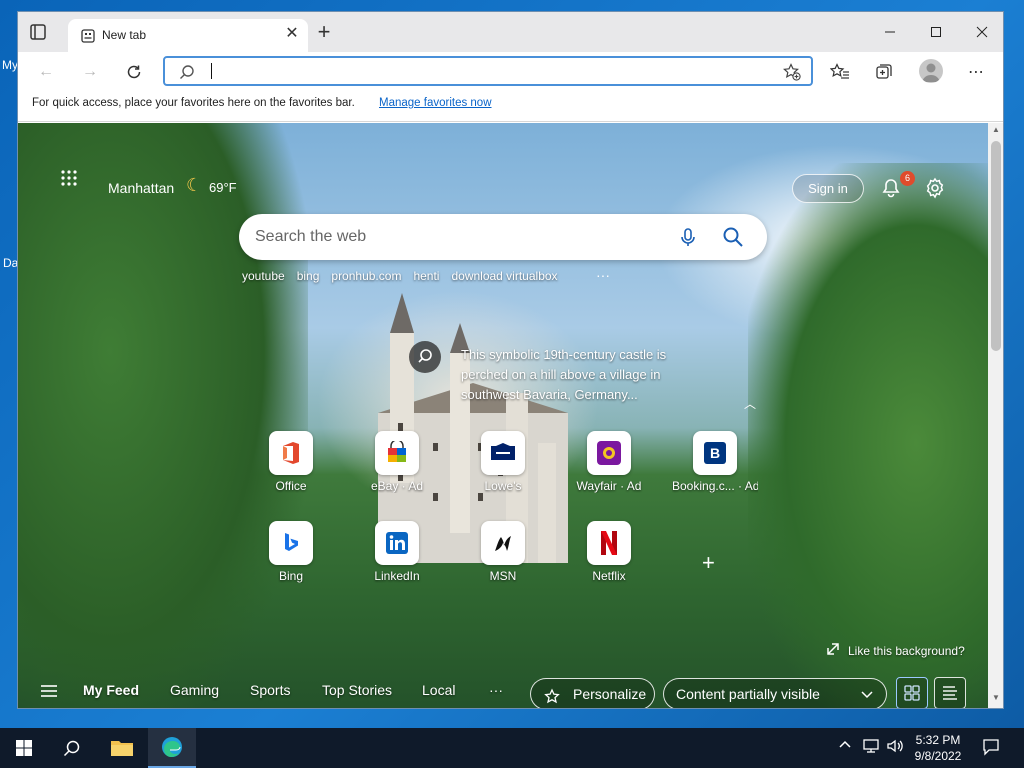 The width and height of the screenshot is (1024, 768). What do you see at coordinates (426, 276) in the screenshot?
I see `trending-search-item: henti` at bounding box center [426, 276].